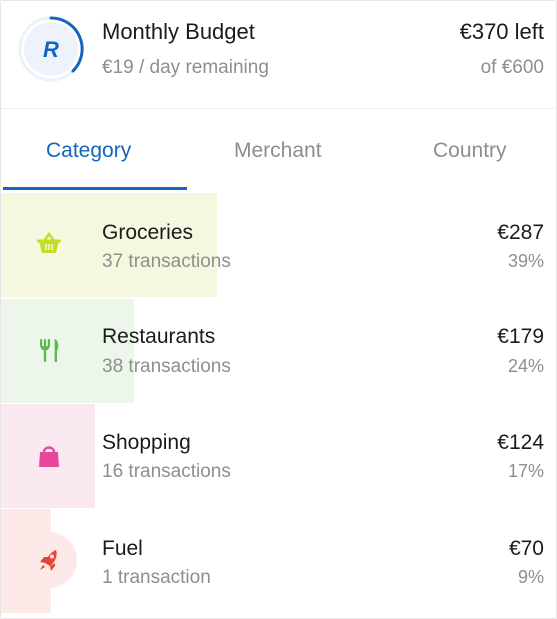 This screenshot has height=619, width=557. What do you see at coordinates (166, 261) in the screenshot?
I see `transaction-count: 37 transactions` at bounding box center [166, 261].